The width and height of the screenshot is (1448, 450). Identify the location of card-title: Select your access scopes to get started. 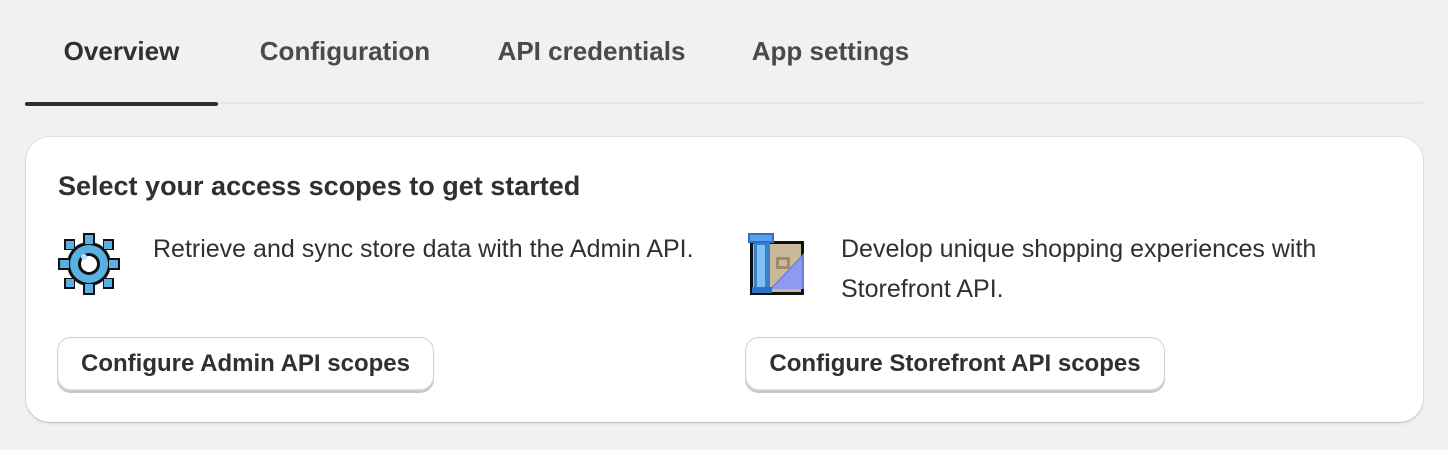
(319, 186).